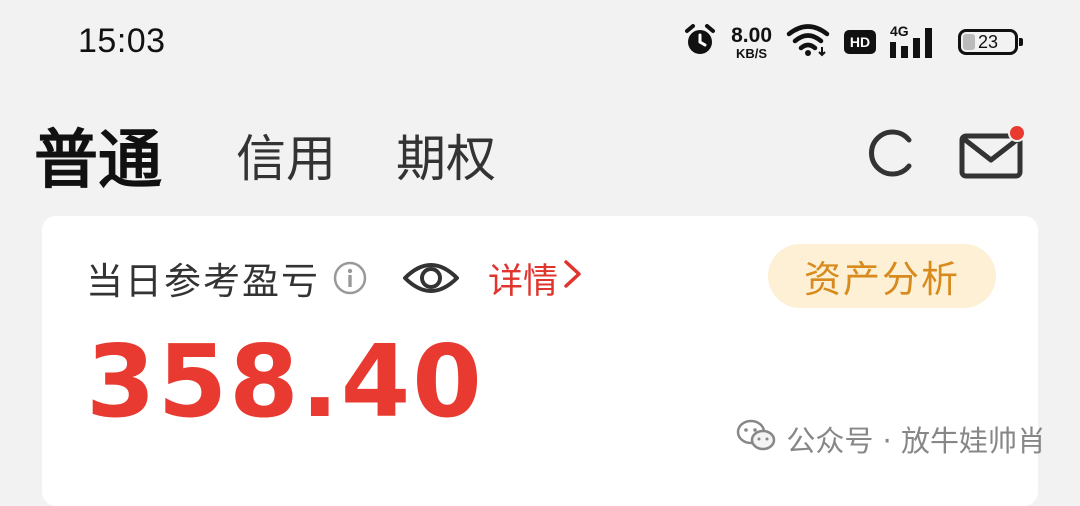 Image resolution: width=1080 pixels, height=506 pixels. What do you see at coordinates (916, 441) in the screenshot?
I see `watermark-text: 公众号 · 放牛娃帅肖` at bounding box center [916, 441].